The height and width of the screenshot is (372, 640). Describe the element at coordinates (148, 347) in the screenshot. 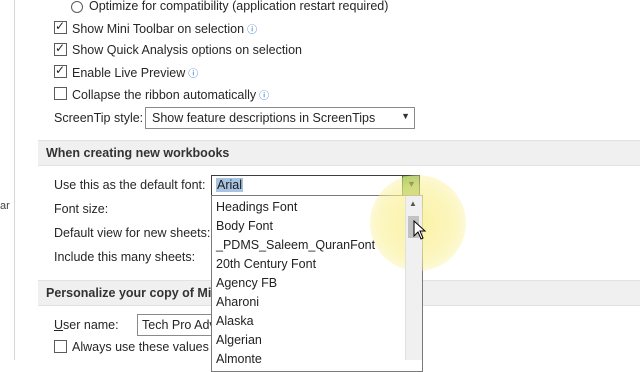

I see `always-use-label: Always use these values re` at that location.